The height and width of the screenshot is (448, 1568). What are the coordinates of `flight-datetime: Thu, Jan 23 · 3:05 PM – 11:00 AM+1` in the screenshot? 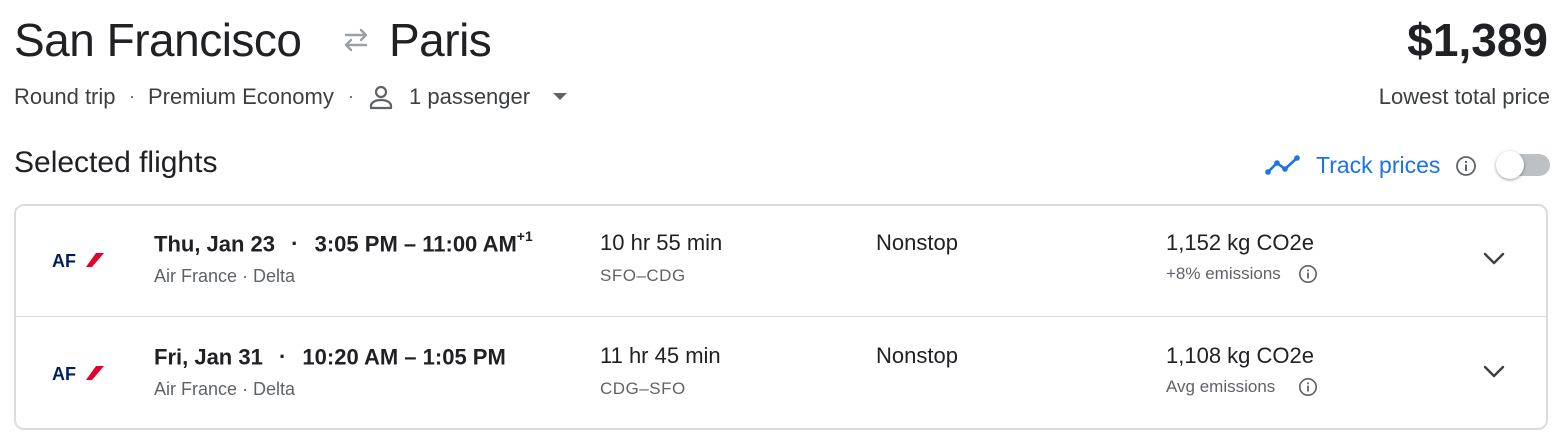 It's located at (343, 242).